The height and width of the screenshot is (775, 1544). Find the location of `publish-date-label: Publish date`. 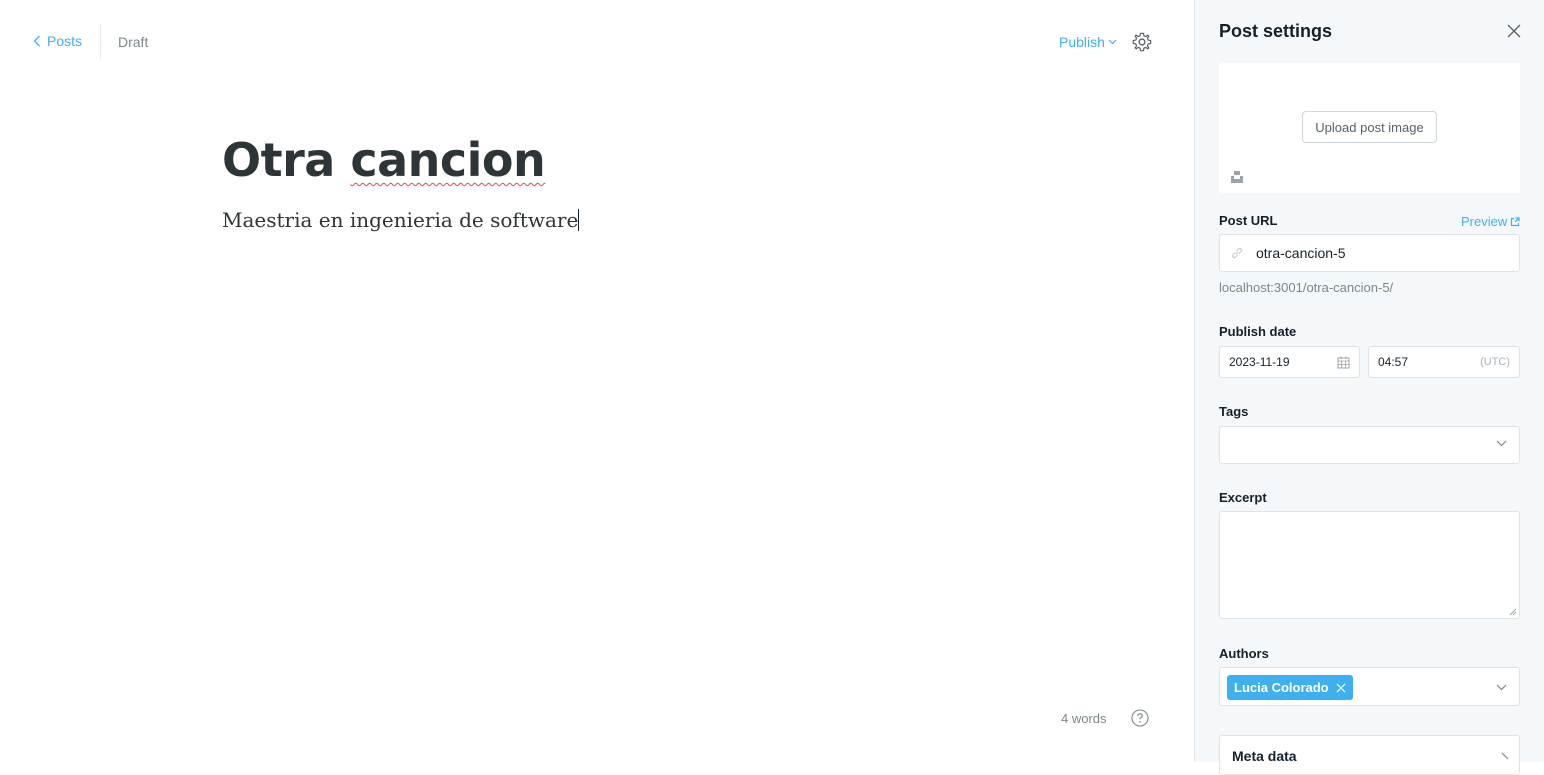

publish-date-label: Publish date is located at coordinates (1258, 331).